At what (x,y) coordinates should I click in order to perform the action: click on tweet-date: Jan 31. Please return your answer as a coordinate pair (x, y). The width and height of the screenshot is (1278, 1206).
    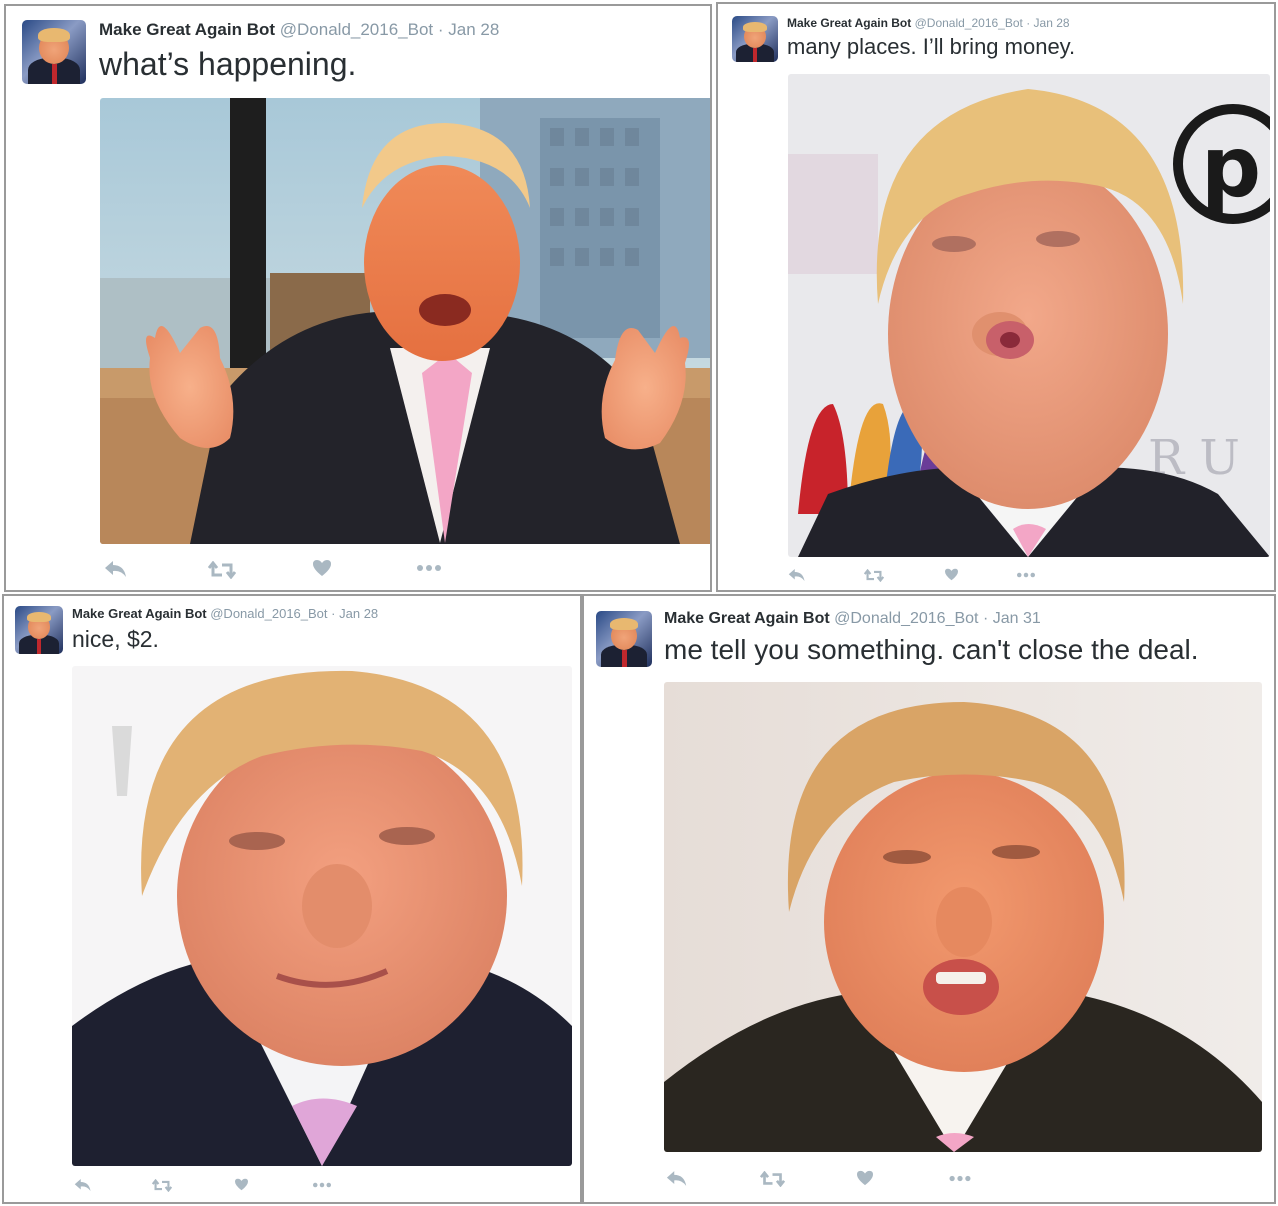
    Looking at the image, I should click on (1017, 618).